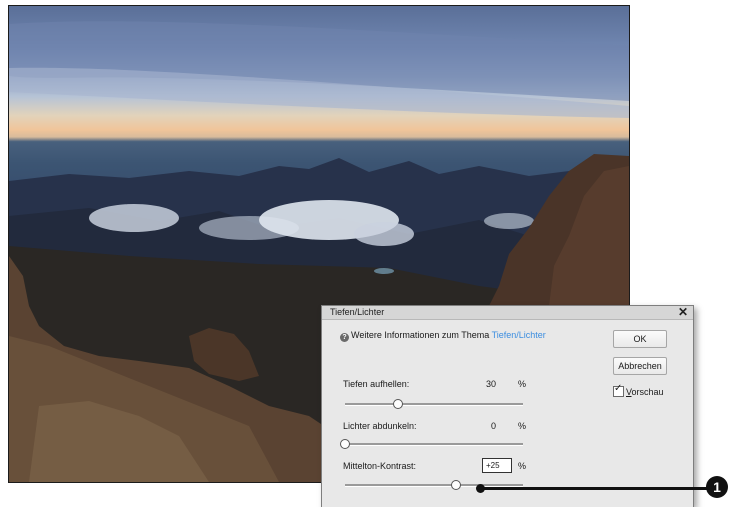  I want to click on preview-checkbox: ✓, so click(618, 390).